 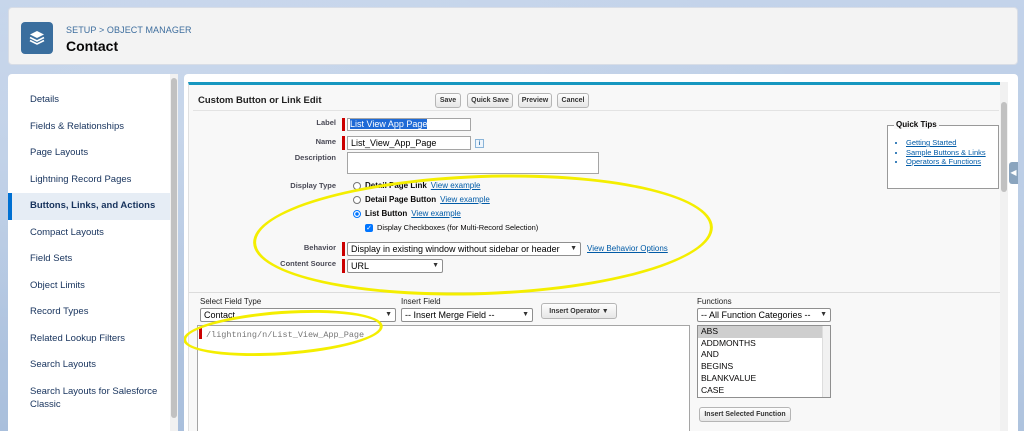 I want to click on sidebar-item-buttons-links-actions: Buttons, Links, and Actions, so click(x=92, y=206).